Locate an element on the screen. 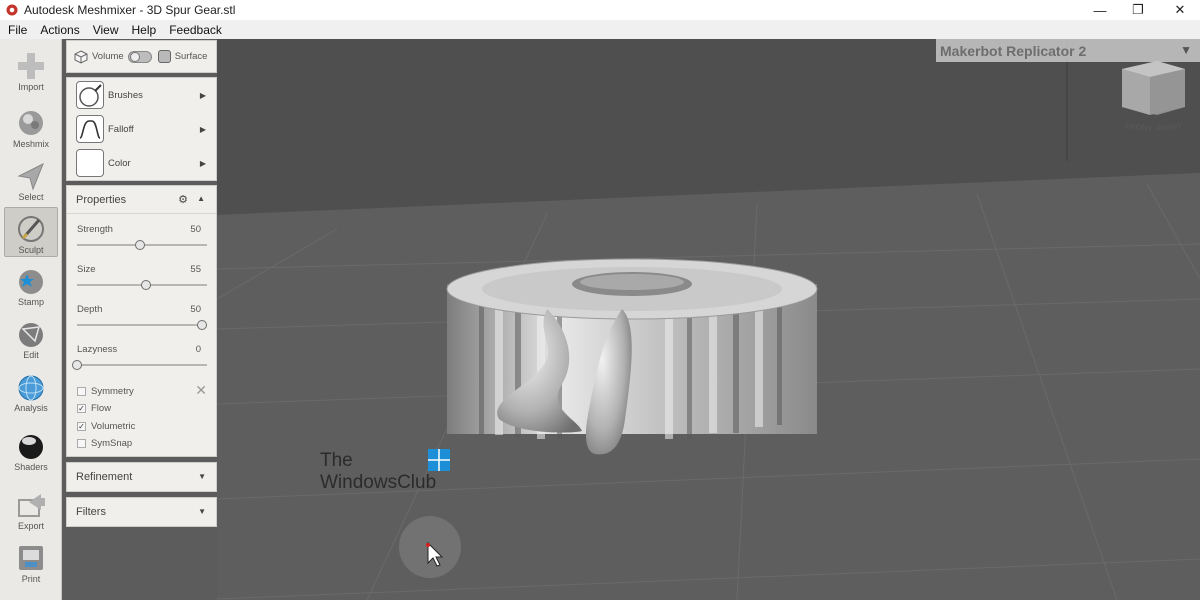 The width and height of the screenshot is (1200, 600). slider-strength: Strength 50 is located at coordinates (142, 241).